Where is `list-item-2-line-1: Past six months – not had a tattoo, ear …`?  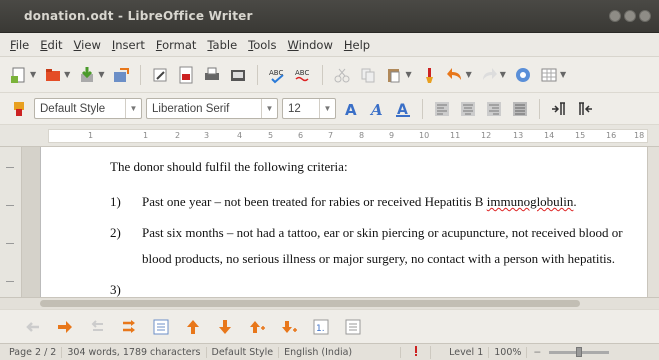 list-item-2-line-1: Past six months – not had a tattoo, ear … is located at coordinates (382, 233).